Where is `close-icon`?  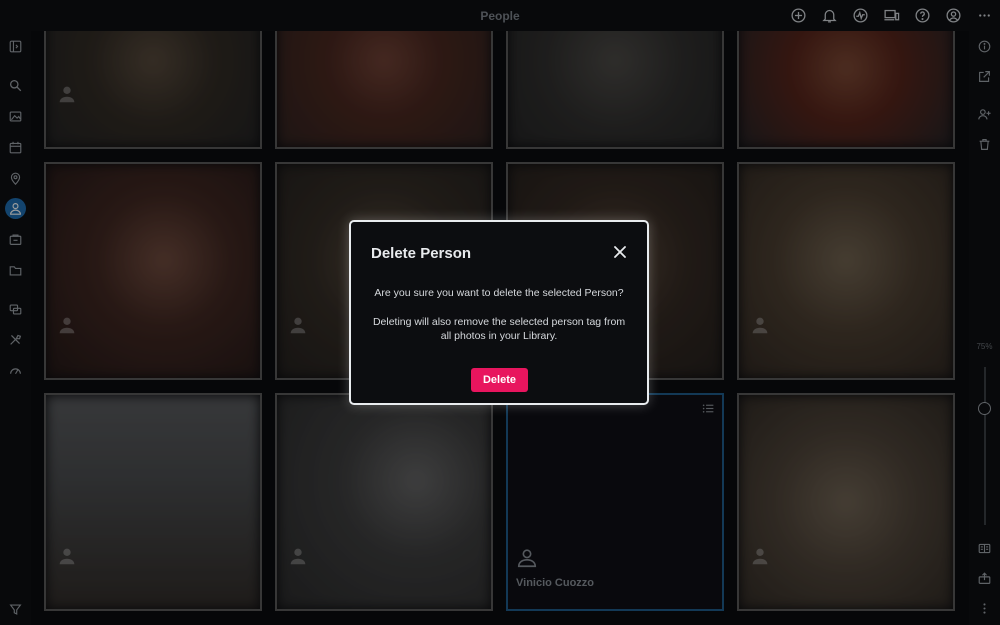
close-icon is located at coordinates (620, 252).